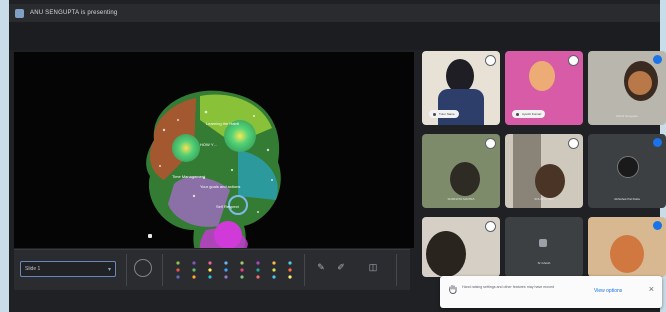 The height and width of the screenshot is (312, 666). What do you see at coordinates (651, 289) in the screenshot?
I see `close-icon: ×` at bounding box center [651, 289].